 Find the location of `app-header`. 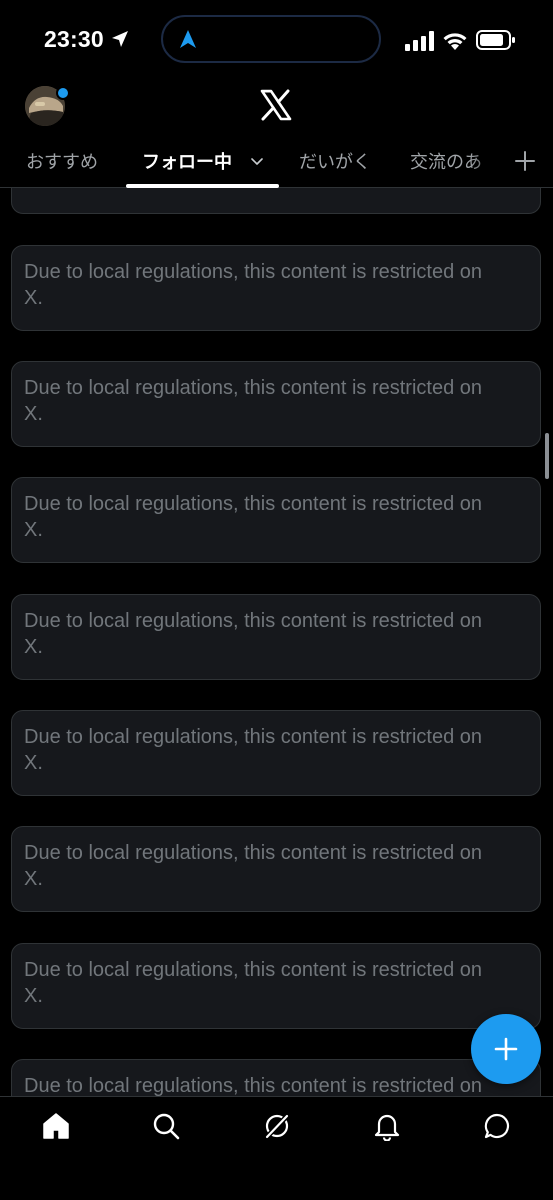

app-header is located at coordinates (276, 106).